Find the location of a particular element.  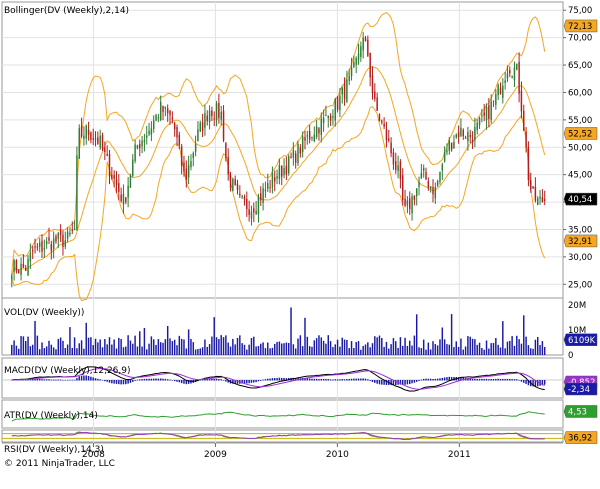

rsi-marker: 36,92 is located at coordinates (580, 437).